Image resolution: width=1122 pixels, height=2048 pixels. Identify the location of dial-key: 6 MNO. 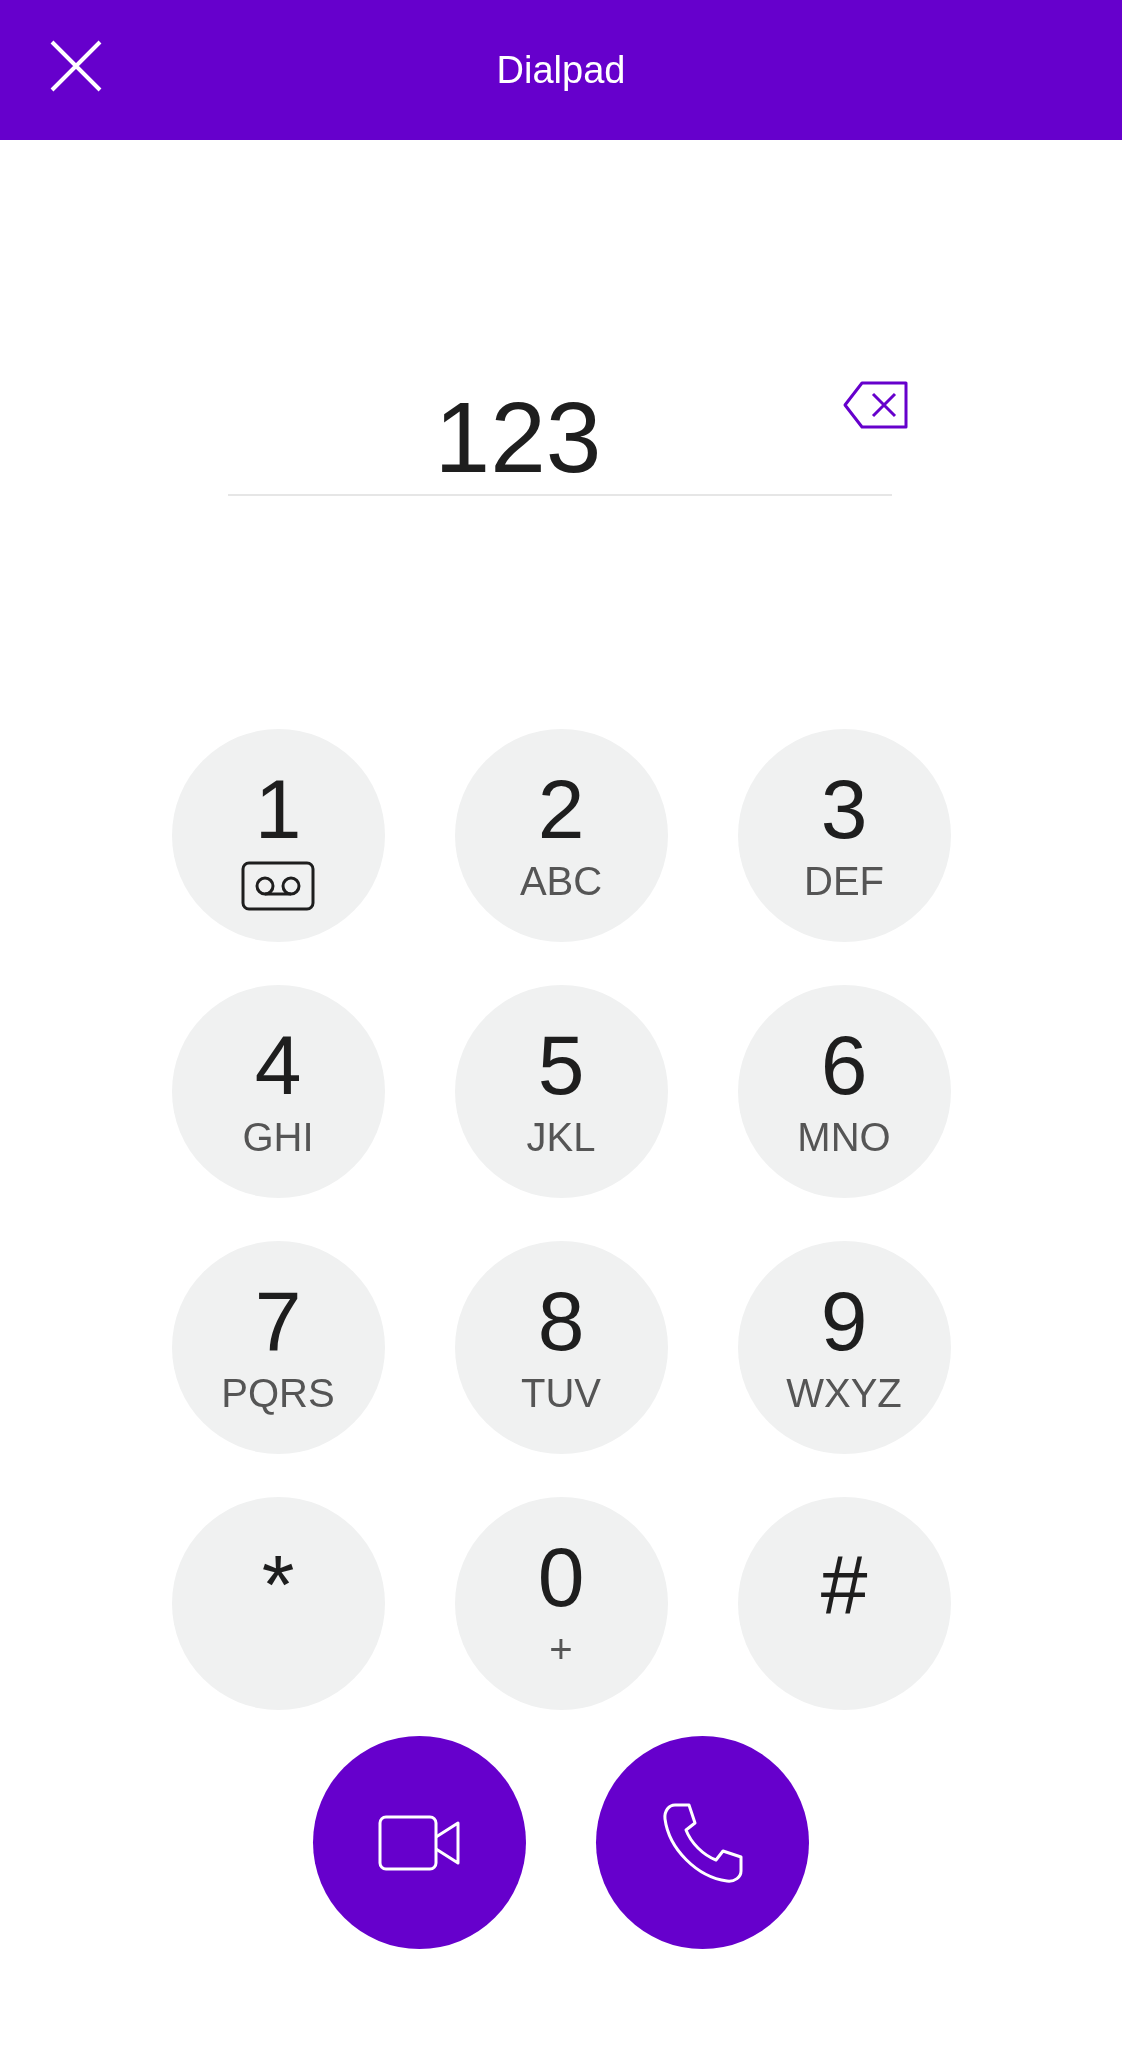
(844, 1091).